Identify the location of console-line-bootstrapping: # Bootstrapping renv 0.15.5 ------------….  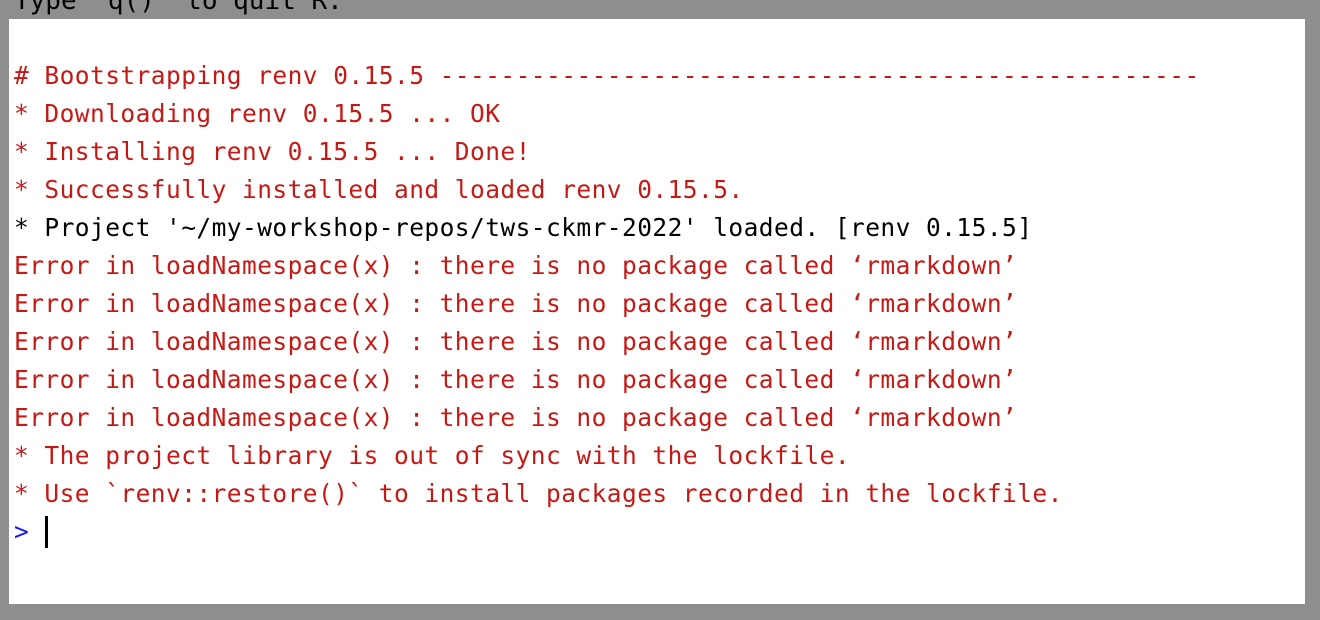
(607, 75).